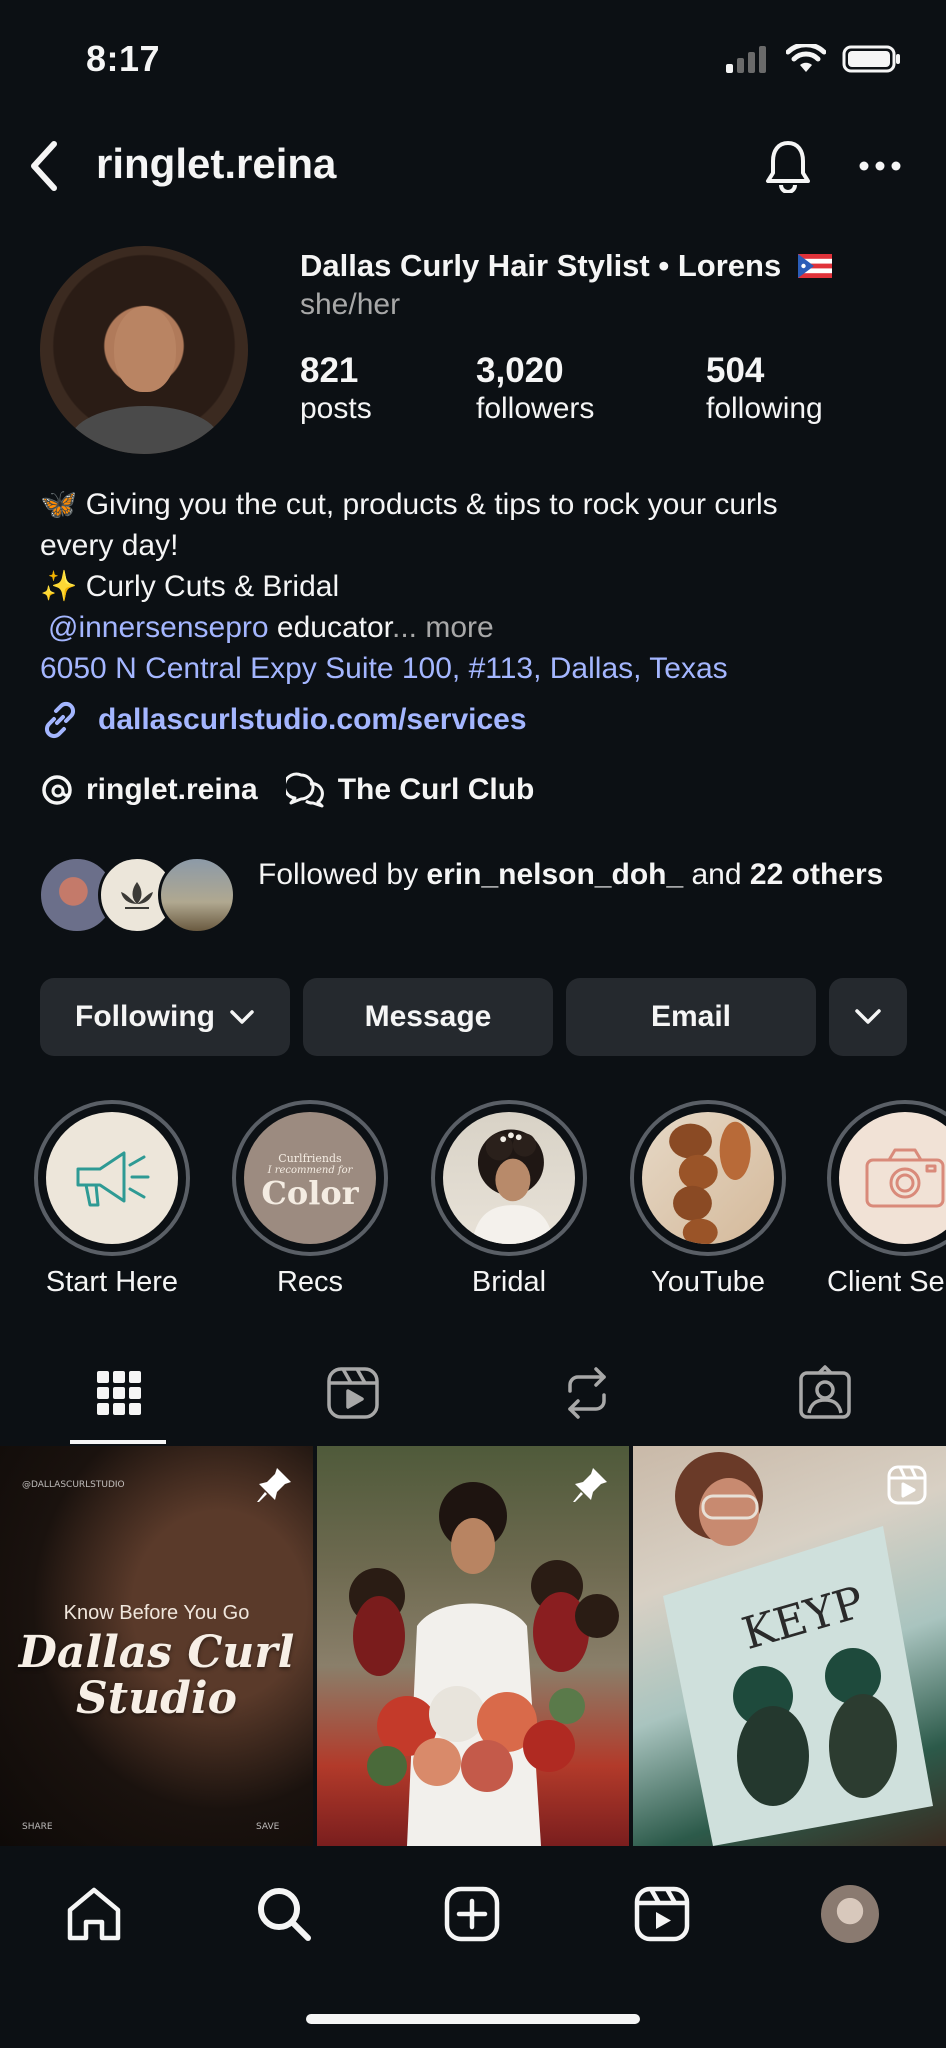  I want to click on back-button, so click(43, 166).